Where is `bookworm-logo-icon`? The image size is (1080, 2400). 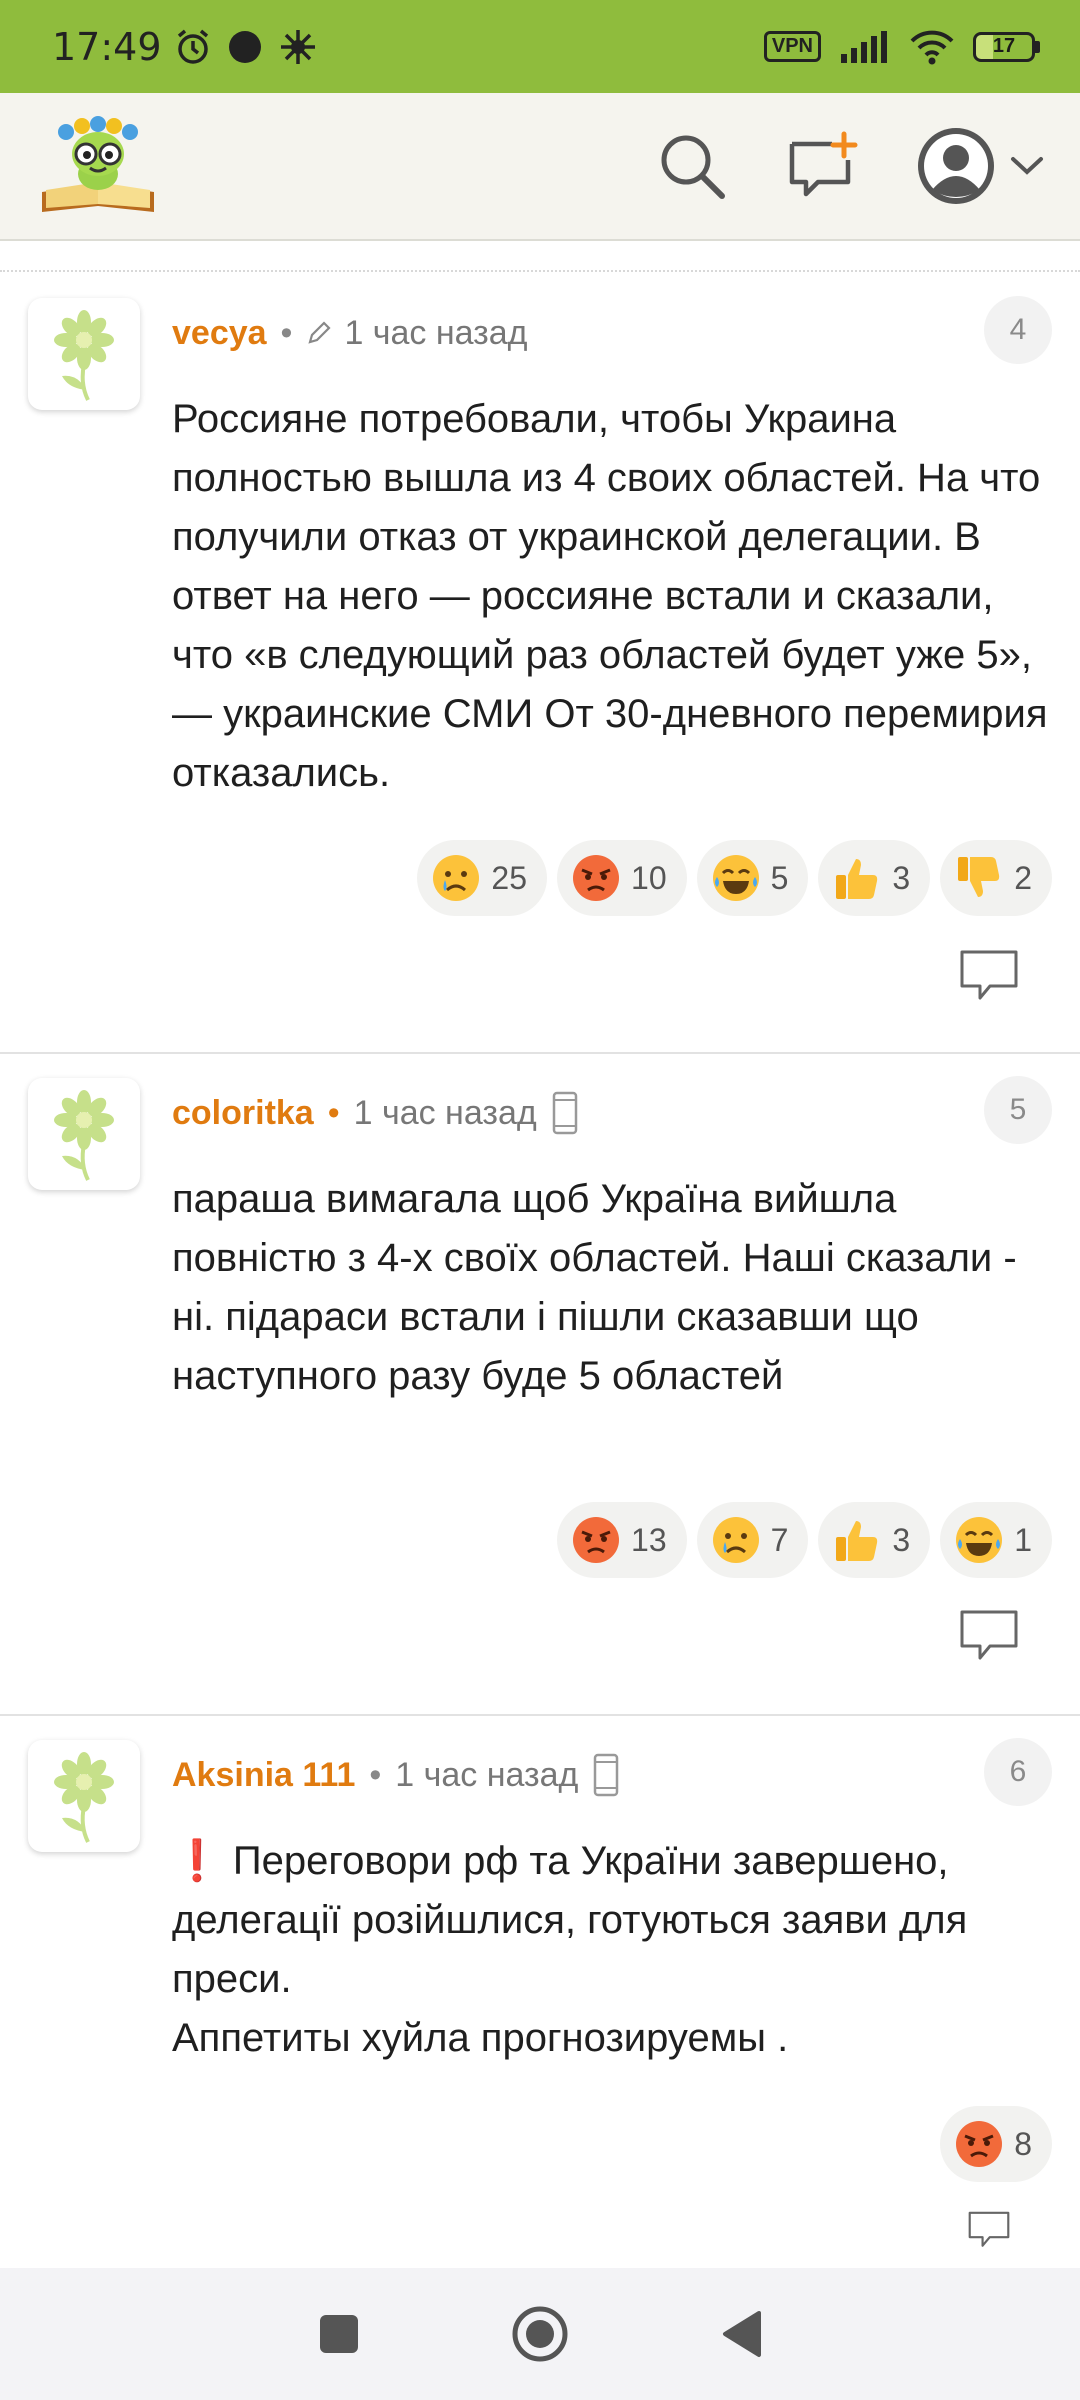
bookworm-logo-icon is located at coordinates (98, 166).